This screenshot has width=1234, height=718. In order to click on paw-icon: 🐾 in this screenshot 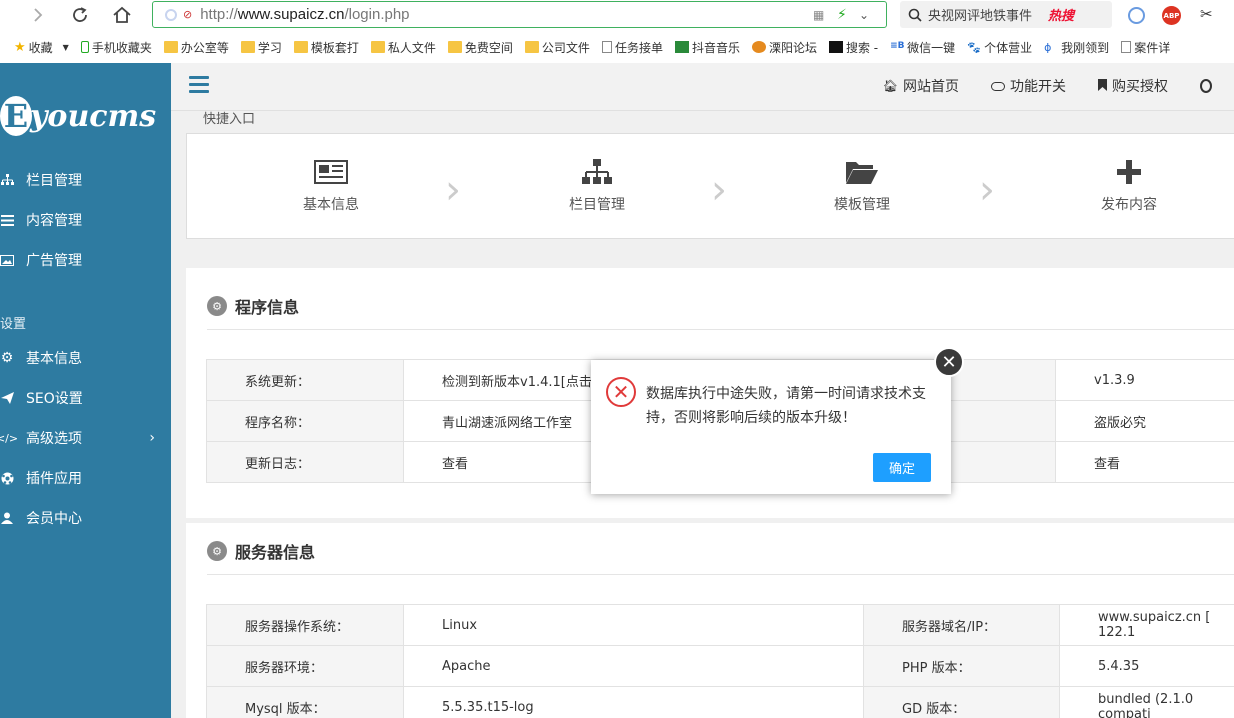, I will do `click(974, 47)`.